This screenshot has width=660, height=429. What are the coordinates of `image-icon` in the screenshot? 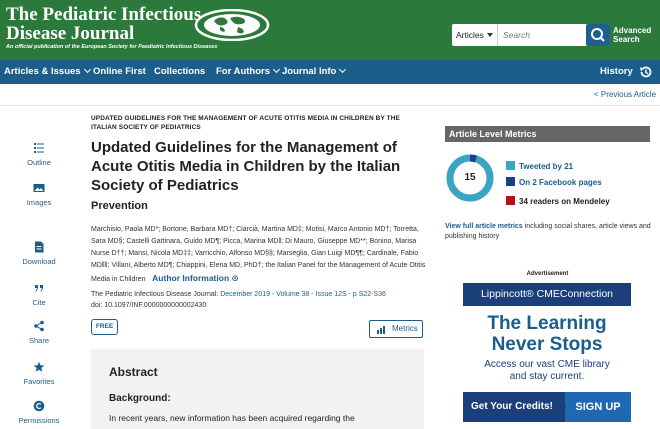 It's located at (39, 188).